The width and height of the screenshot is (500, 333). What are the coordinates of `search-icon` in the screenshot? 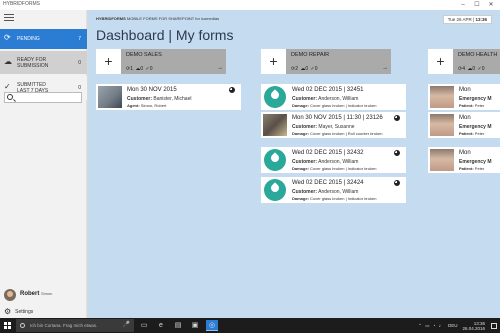 It's located at (10, 97).